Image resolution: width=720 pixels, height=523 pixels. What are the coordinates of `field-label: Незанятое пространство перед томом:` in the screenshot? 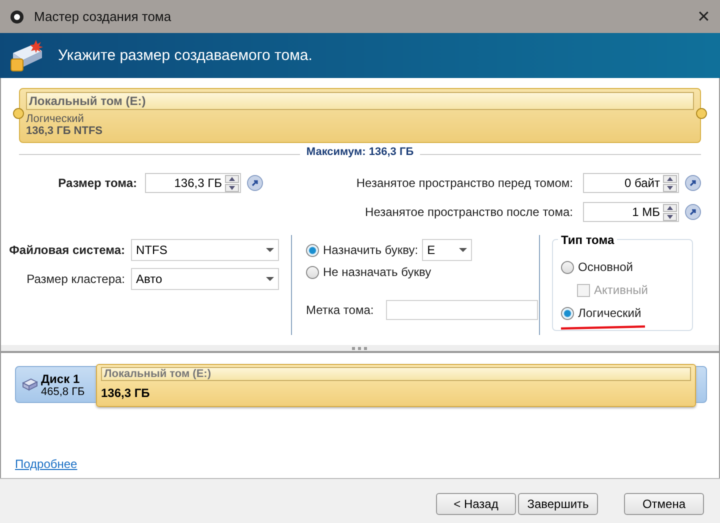 It's located at (464, 183).